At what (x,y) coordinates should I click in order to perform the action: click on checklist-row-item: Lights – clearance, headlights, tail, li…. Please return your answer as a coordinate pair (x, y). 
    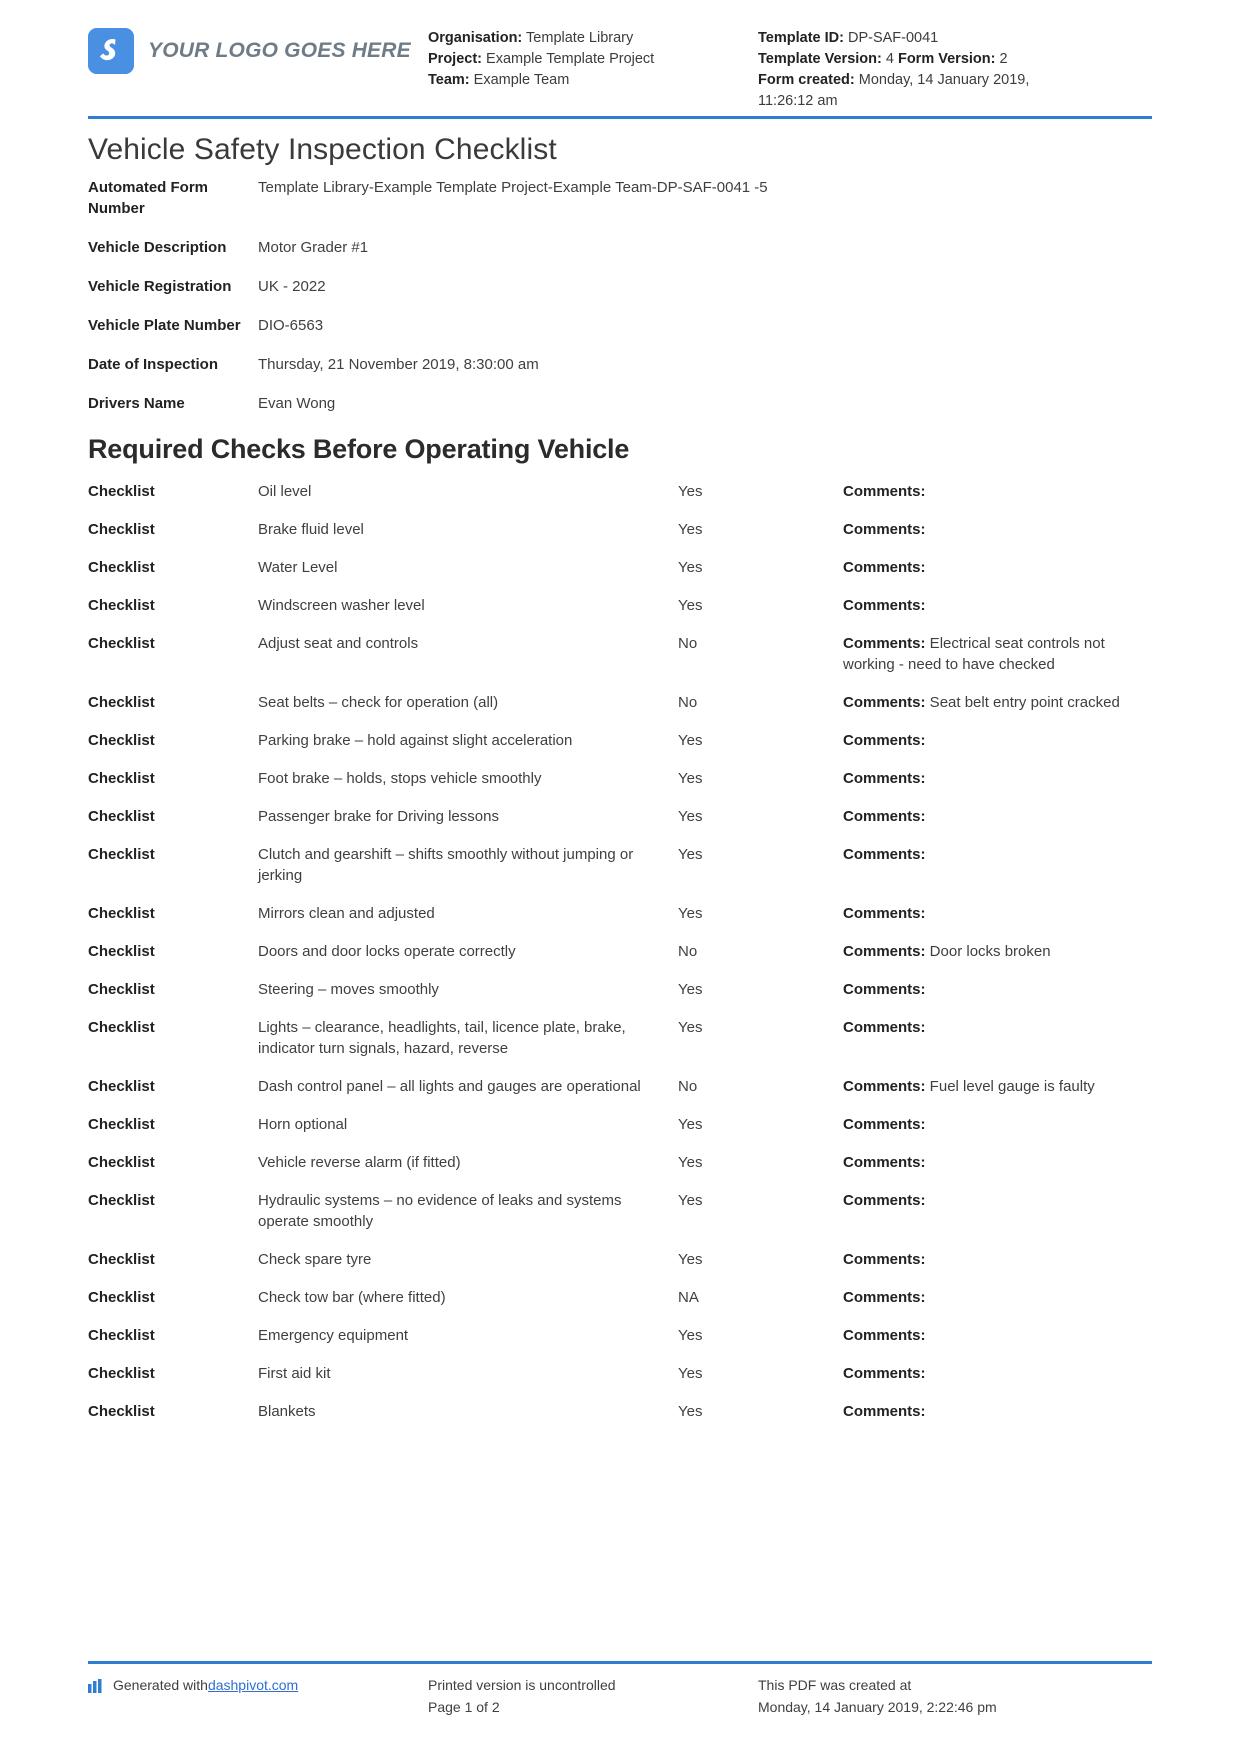
    Looking at the image, I should click on (442, 1038).